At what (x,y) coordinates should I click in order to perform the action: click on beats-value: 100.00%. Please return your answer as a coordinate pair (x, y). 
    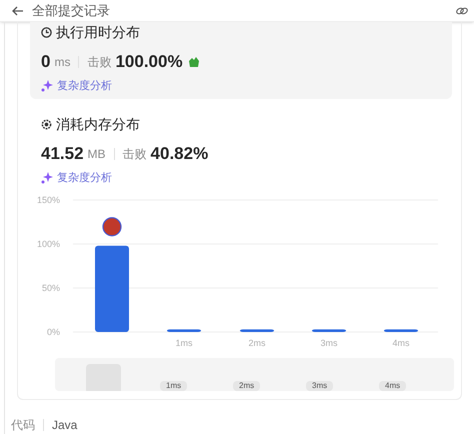
    Looking at the image, I should click on (149, 62).